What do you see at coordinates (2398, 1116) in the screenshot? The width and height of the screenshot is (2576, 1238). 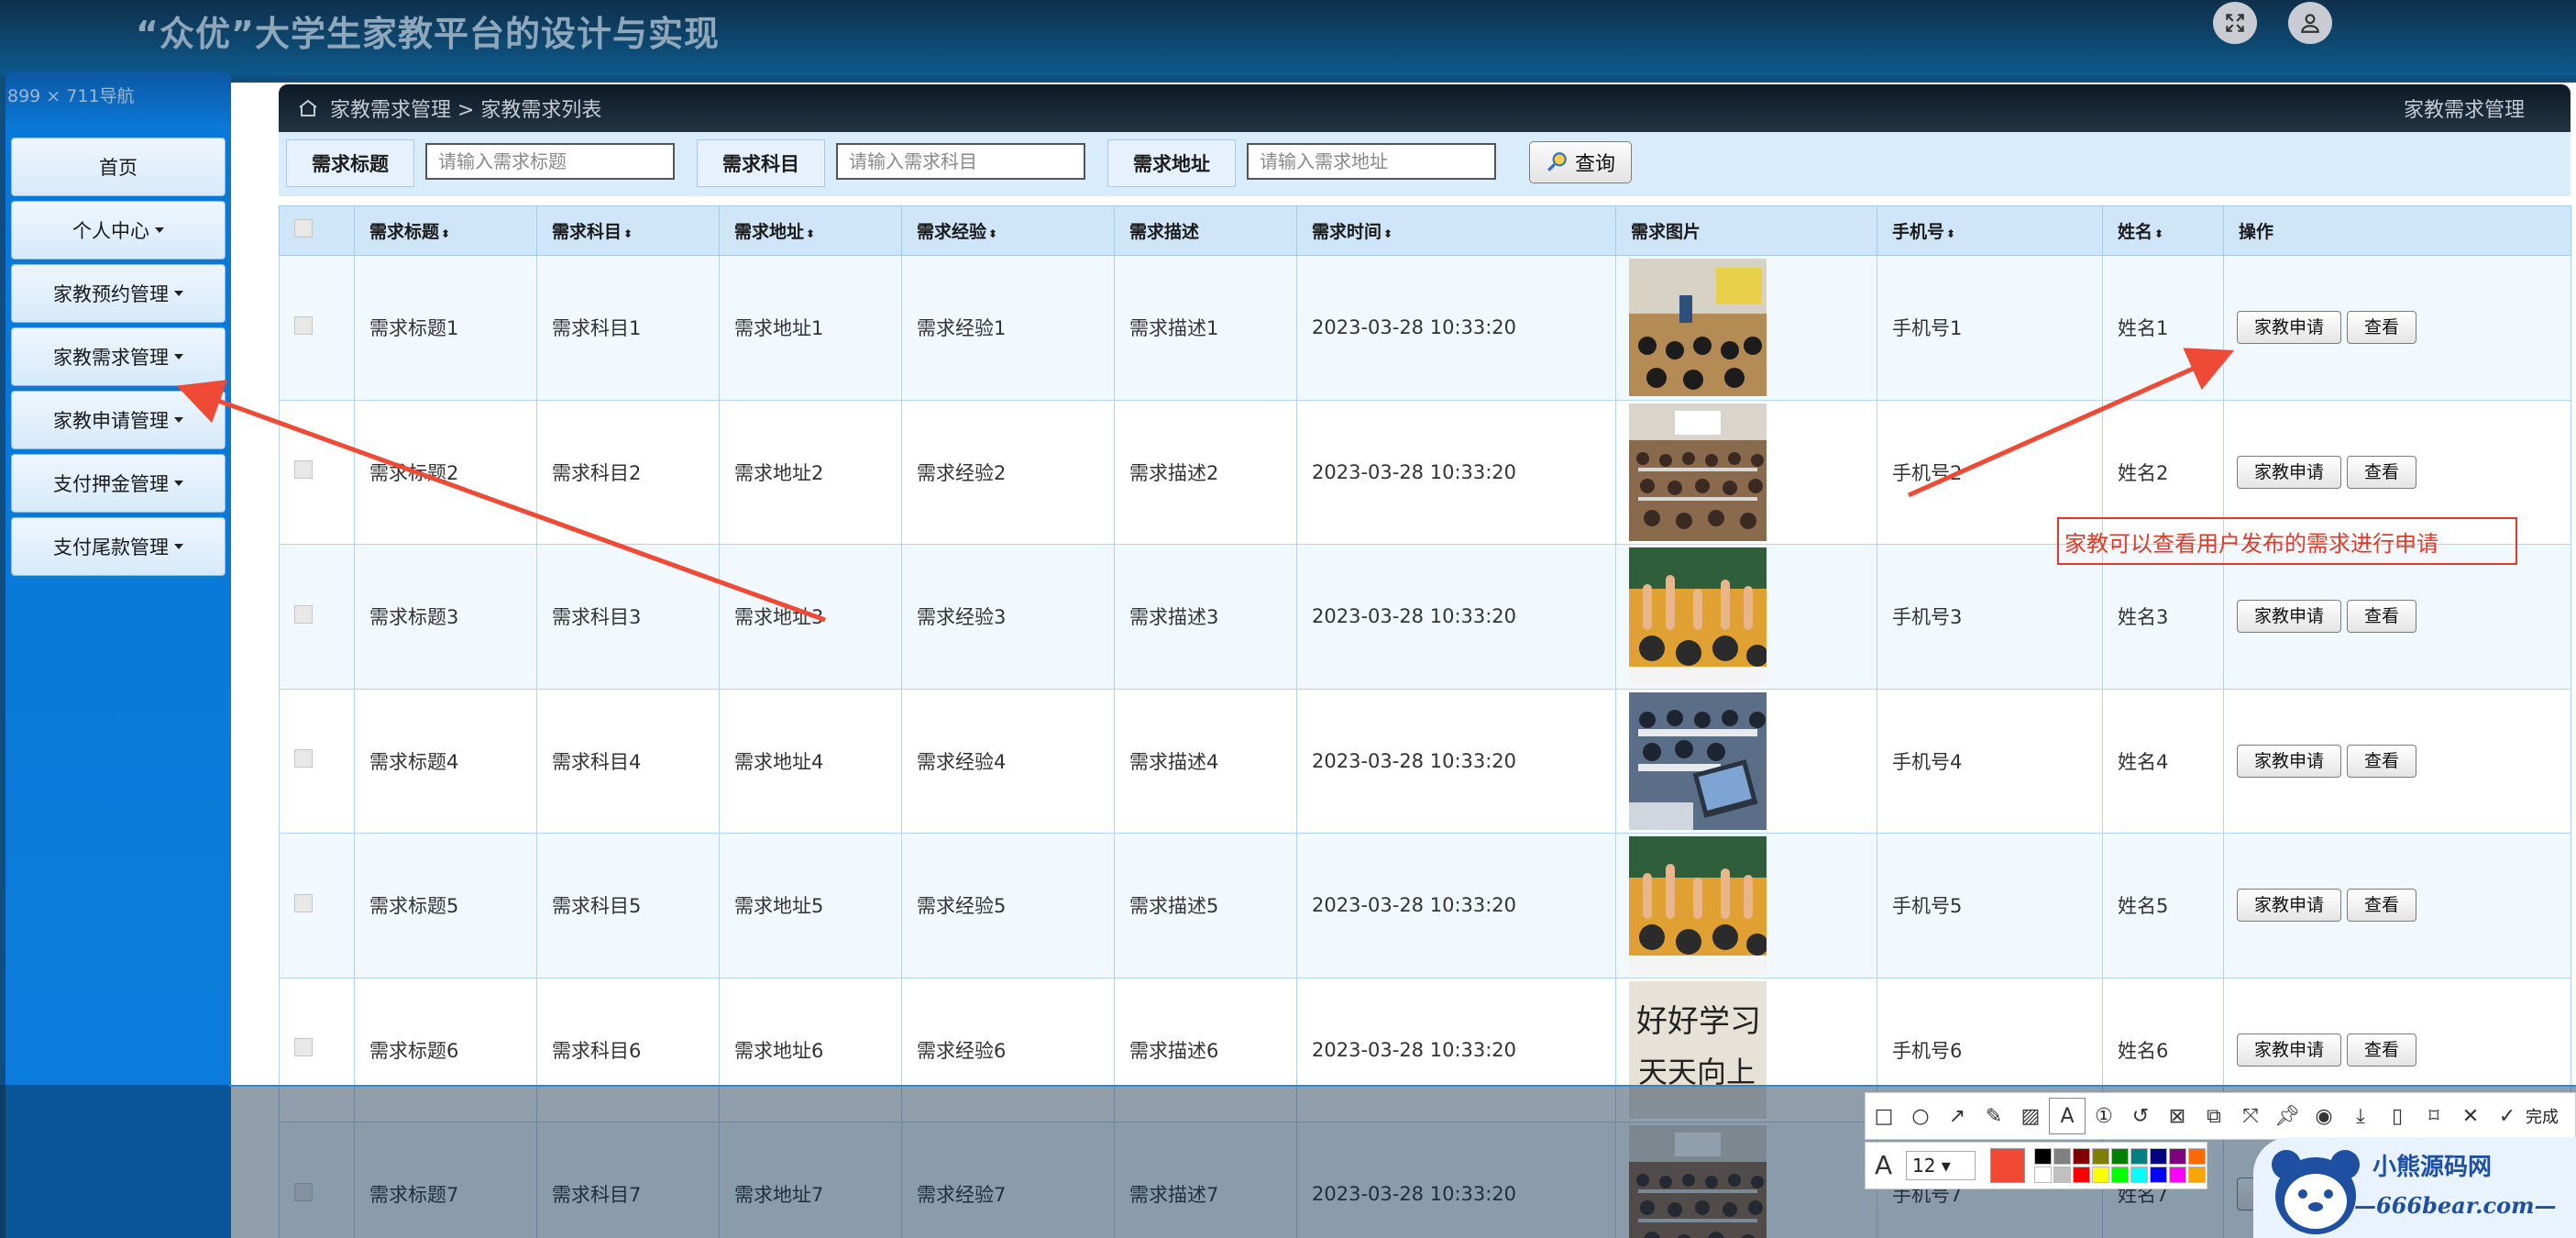 I see `phone-icon: ▯` at bounding box center [2398, 1116].